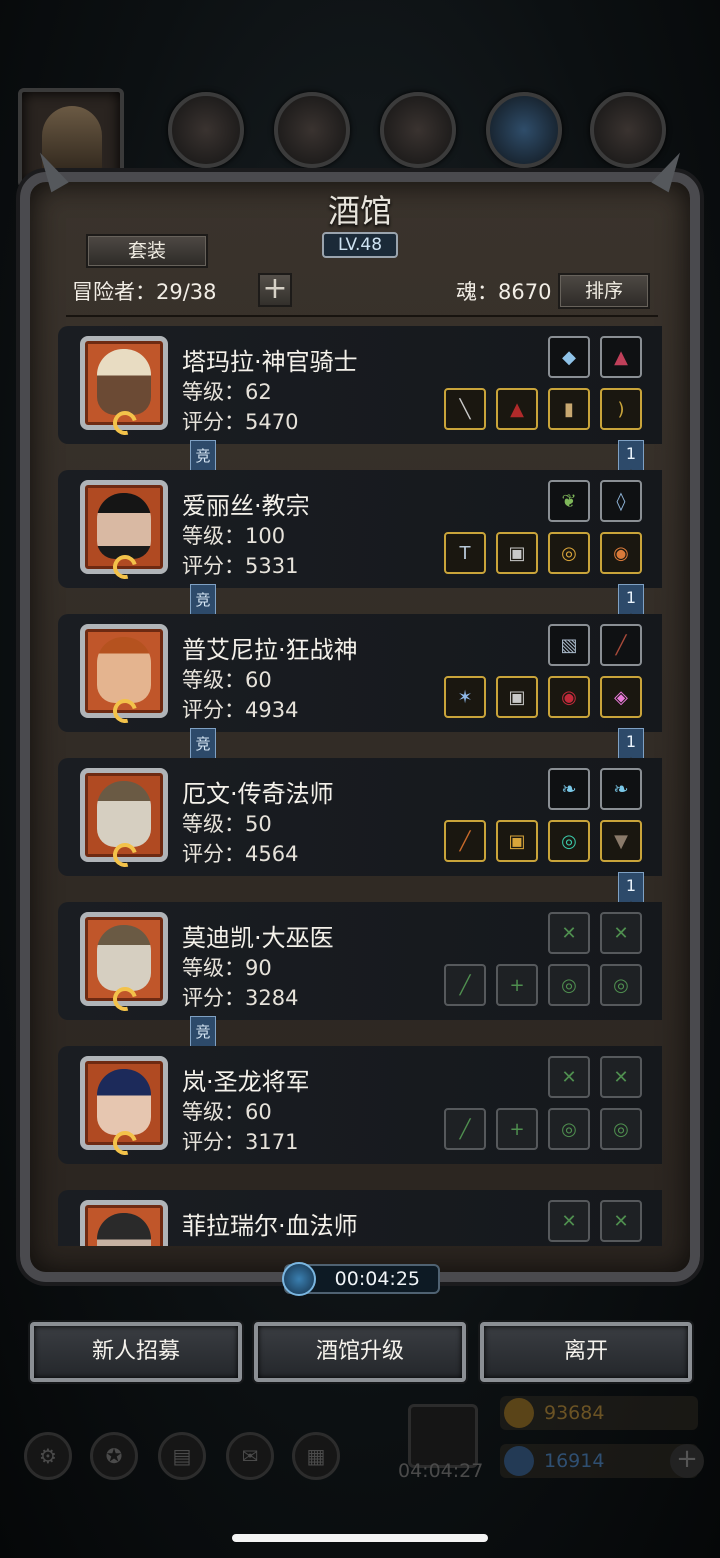 The image size is (720, 1558). I want to click on stone-resource-icon, so click(628, 130).